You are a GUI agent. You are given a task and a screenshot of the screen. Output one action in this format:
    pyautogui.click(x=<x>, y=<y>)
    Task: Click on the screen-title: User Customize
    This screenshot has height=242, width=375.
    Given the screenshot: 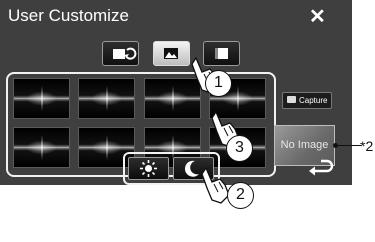 What is the action you would take?
    pyautogui.click(x=68, y=15)
    